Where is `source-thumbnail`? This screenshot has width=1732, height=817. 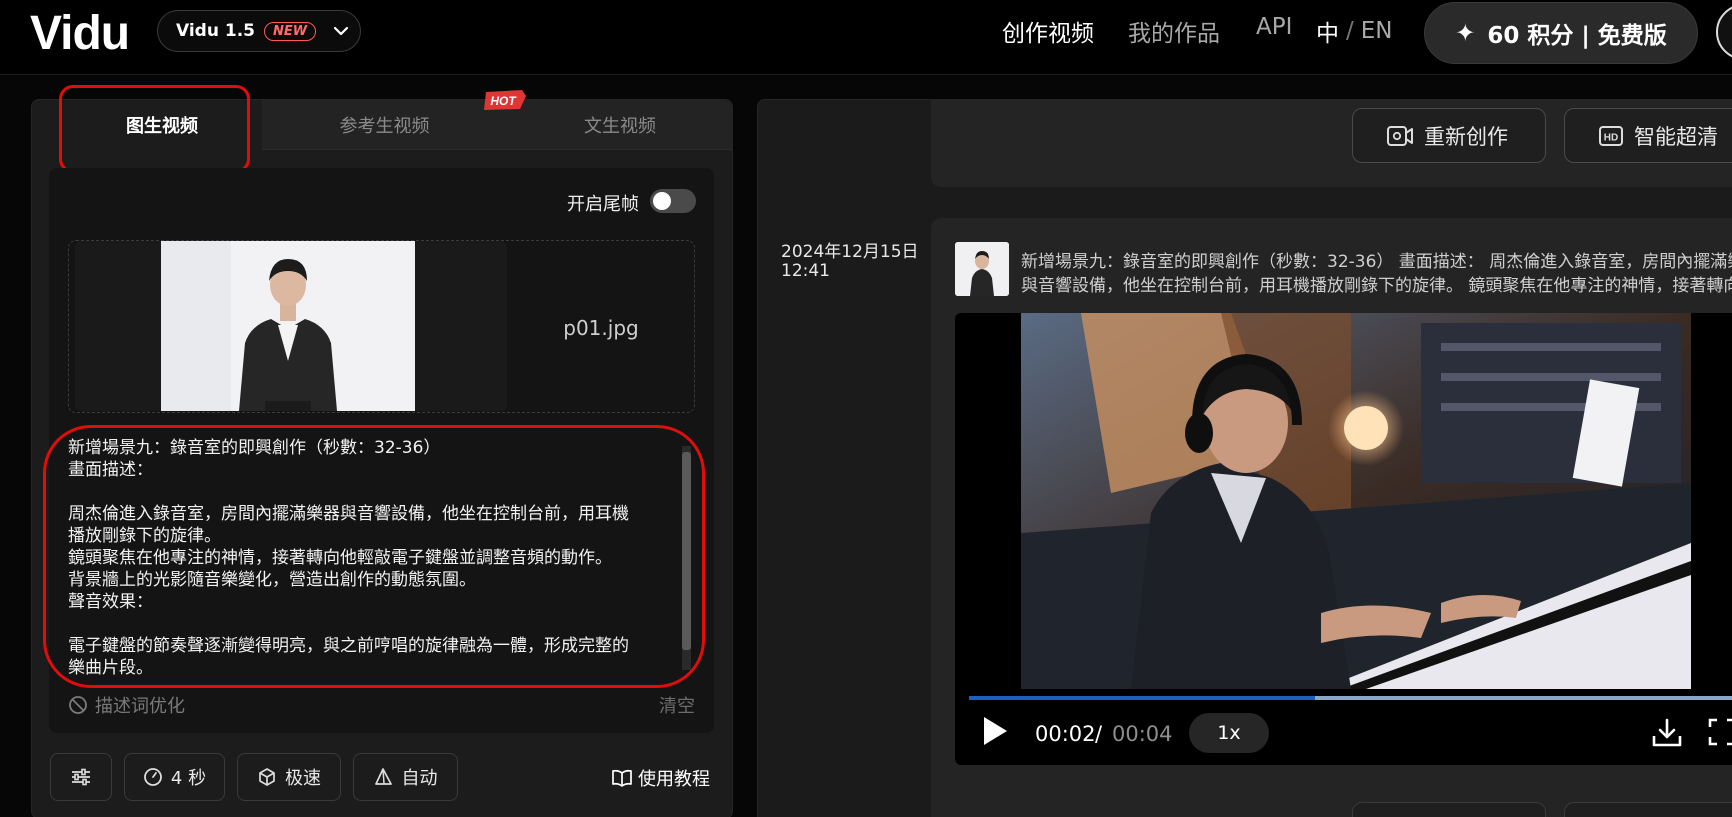 source-thumbnail is located at coordinates (982, 269).